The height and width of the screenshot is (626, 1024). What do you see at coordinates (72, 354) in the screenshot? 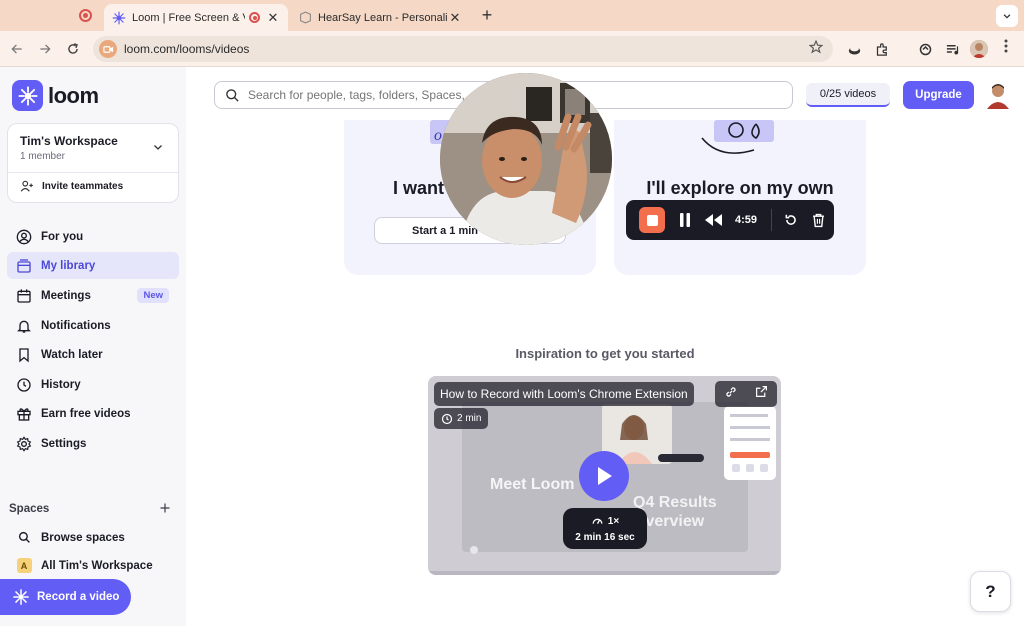
I see `sidebar-item-label: Watch later` at bounding box center [72, 354].